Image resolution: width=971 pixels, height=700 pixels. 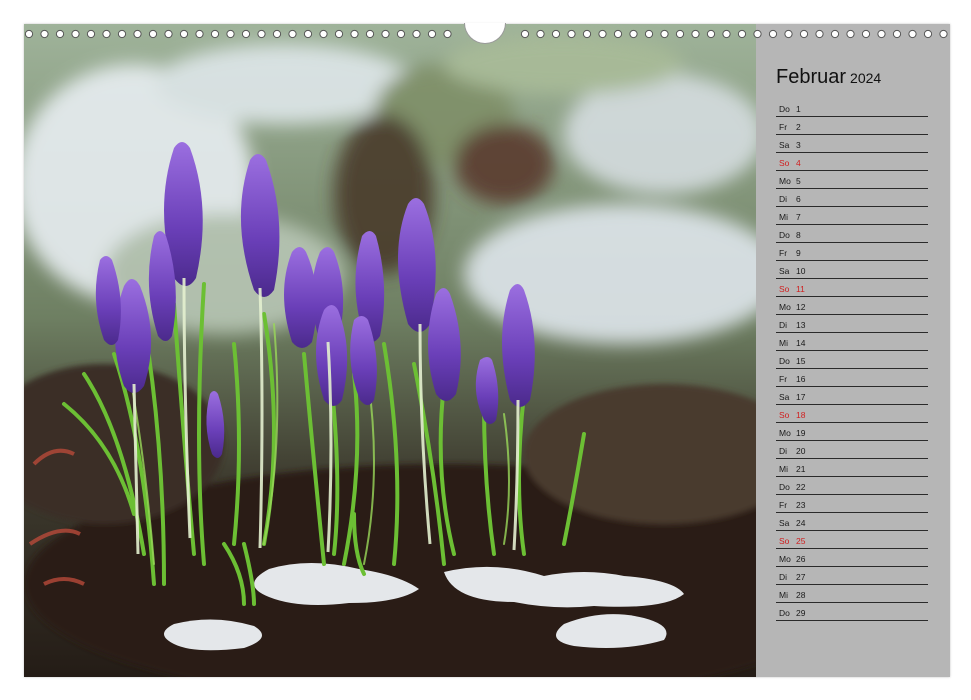 What do you see at coordinates (801, 325) in the screenshot?
I see `day-number: 13` at bounding box center [801, 325].